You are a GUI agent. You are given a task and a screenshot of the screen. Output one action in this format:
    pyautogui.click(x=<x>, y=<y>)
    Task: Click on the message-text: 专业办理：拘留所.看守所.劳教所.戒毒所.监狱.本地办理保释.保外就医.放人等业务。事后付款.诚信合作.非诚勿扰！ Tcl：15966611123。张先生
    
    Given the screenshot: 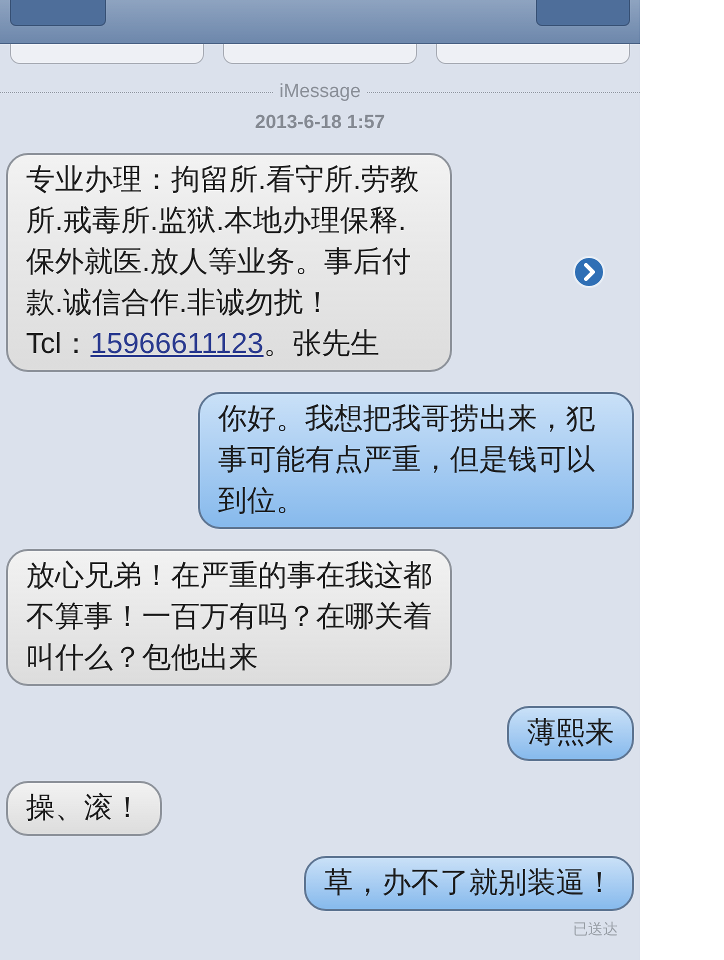 What is the action you would take?
    pyautogui.click(x=223, y=262)
    